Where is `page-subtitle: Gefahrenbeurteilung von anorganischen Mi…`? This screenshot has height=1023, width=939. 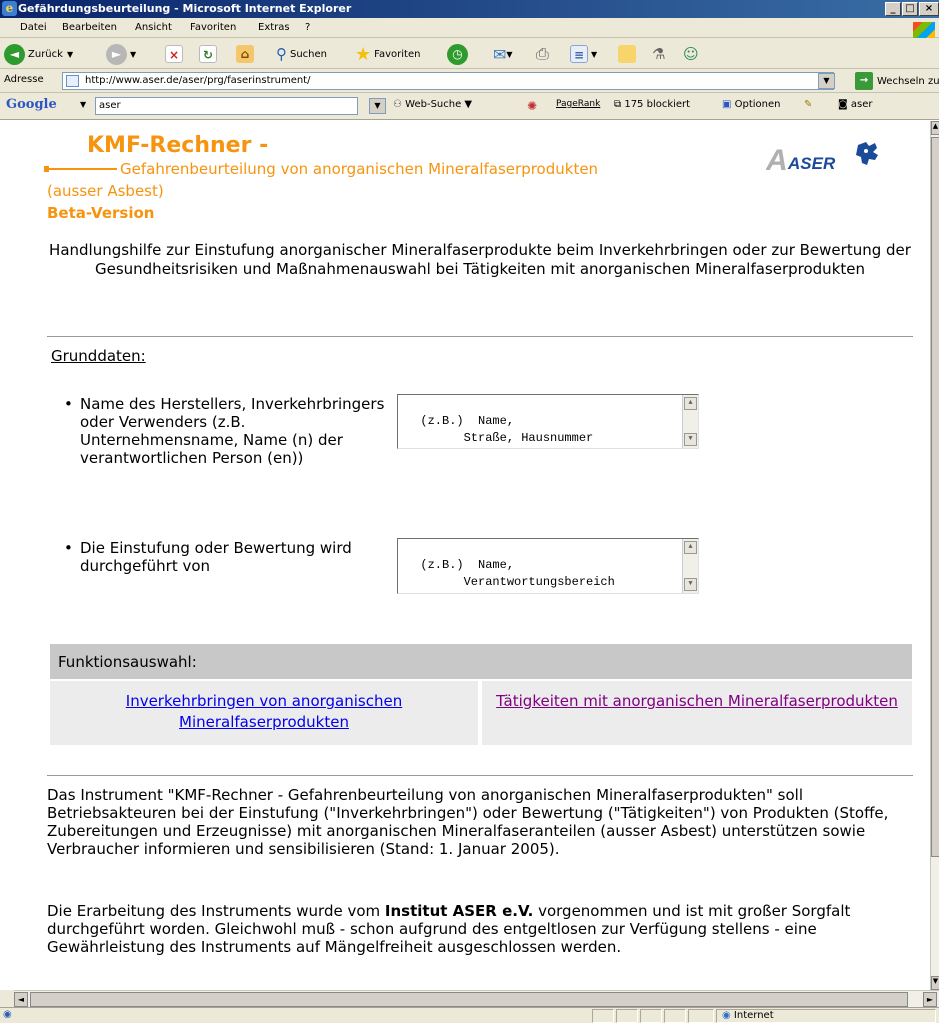
page-subtitle: Gefahrenbeurteilung von anorganischen Mi… is located at coordinates (359, 169).